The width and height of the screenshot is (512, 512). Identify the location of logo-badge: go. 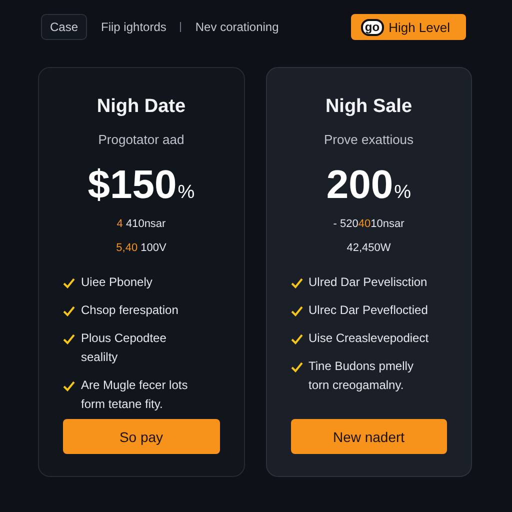
(372, 27).